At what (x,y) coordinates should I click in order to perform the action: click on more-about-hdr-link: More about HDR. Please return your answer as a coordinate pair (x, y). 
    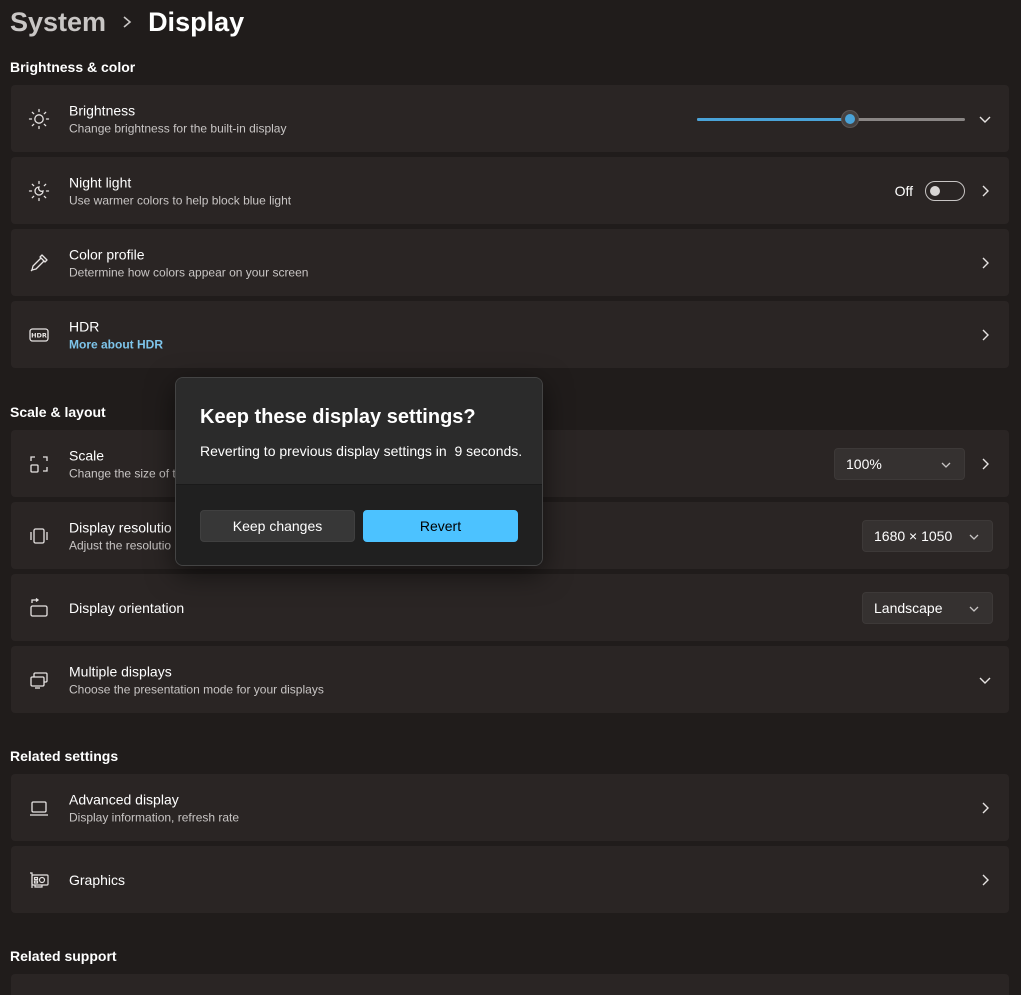
    Looking at the image, I should click on (116, 344).